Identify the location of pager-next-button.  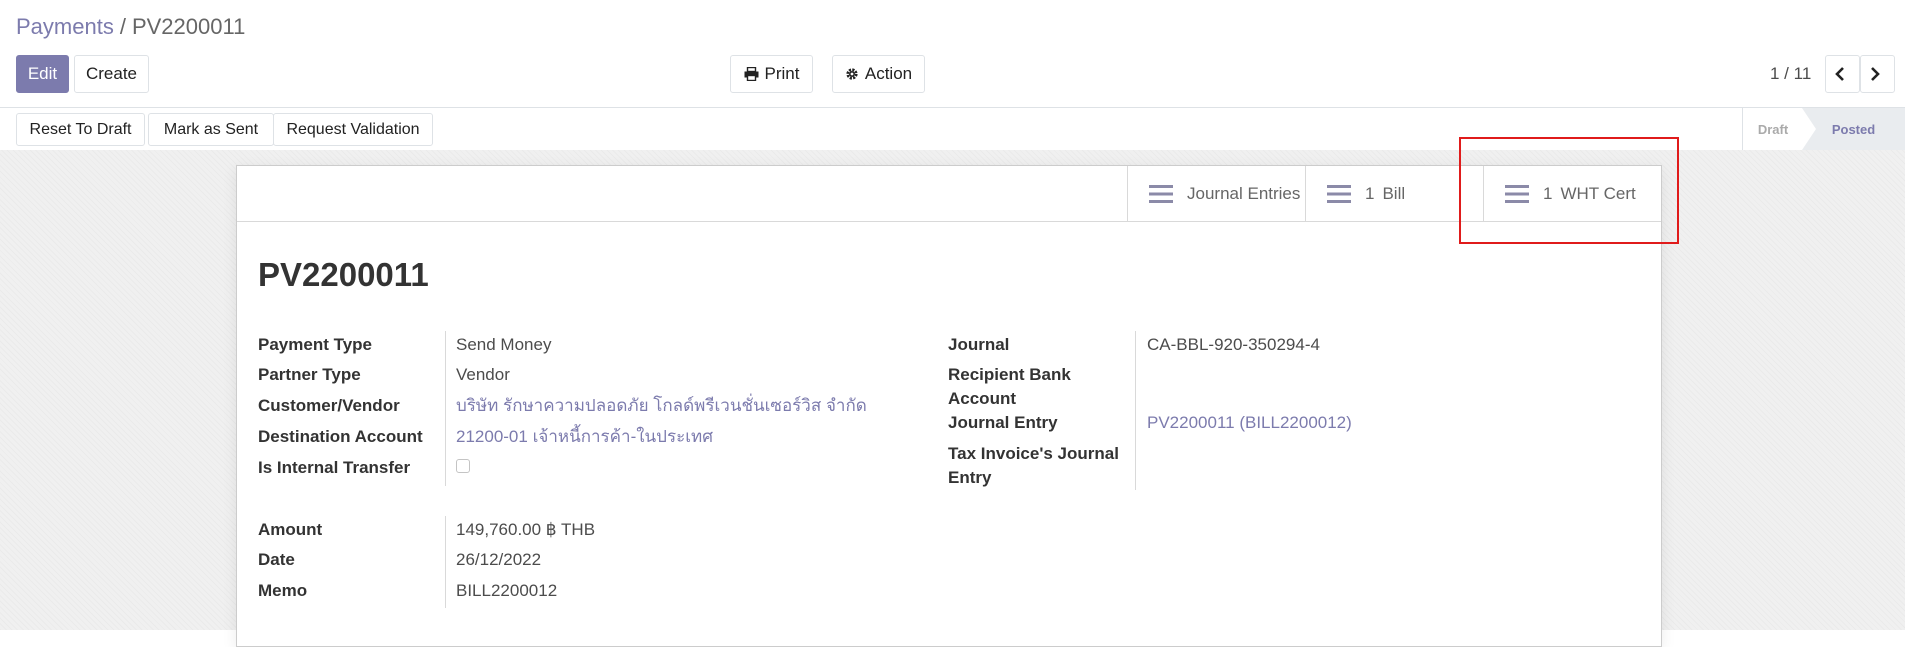
(1877, 74).